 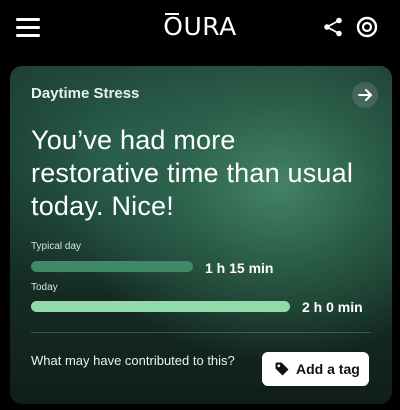 What do you see at coordinates (239, 268) in the screenshot?
I see `bar-value-typical: 1 h 15 min` at bounding box center [239, 268].